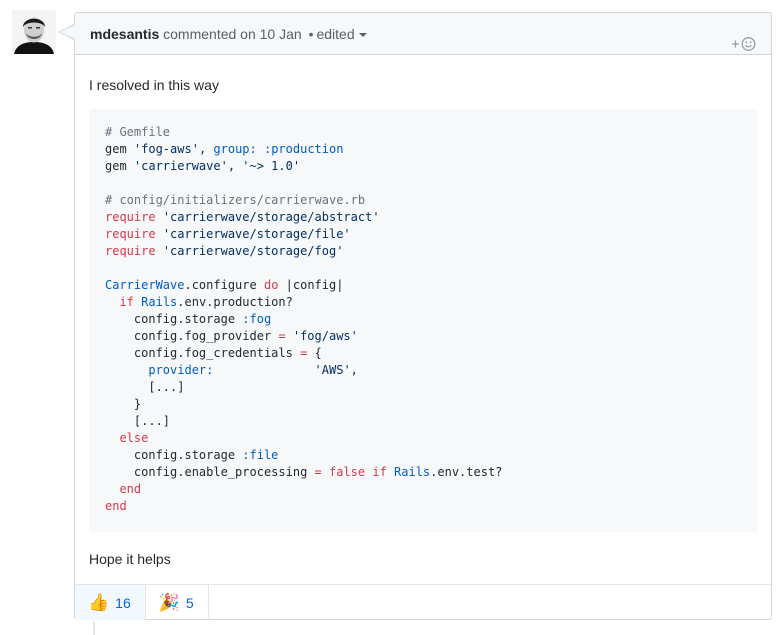  What do you see at coordinates (67, 32) in the screenshot?
I see `comment-arrow-inner` at bounding box center [67, 32].